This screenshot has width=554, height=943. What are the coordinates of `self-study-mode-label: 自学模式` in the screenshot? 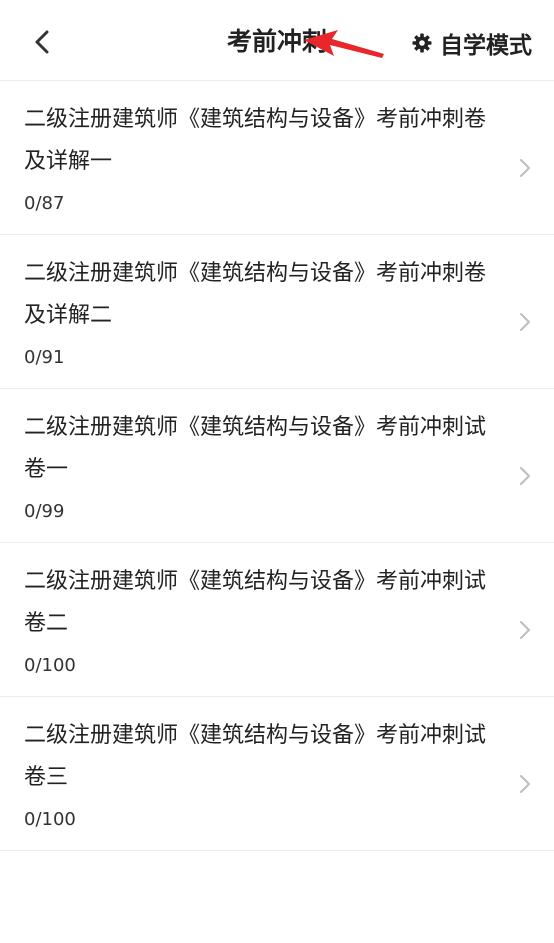 It's located at (486, 46).